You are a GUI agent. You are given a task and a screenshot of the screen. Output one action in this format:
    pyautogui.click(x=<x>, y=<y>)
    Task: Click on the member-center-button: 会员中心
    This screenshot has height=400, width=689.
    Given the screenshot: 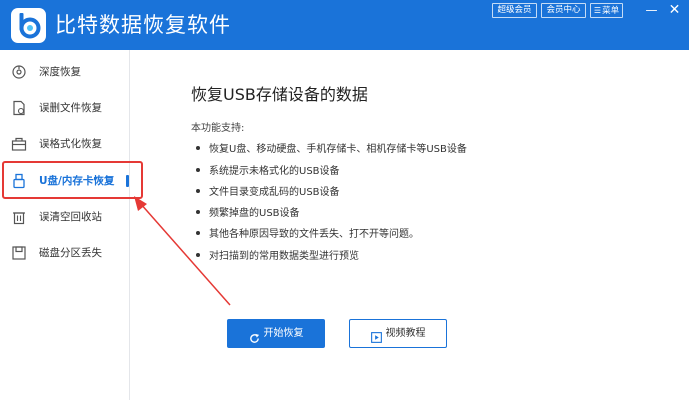 What is the action you would take?
    pyautogui.click(x=563, y=10)
    